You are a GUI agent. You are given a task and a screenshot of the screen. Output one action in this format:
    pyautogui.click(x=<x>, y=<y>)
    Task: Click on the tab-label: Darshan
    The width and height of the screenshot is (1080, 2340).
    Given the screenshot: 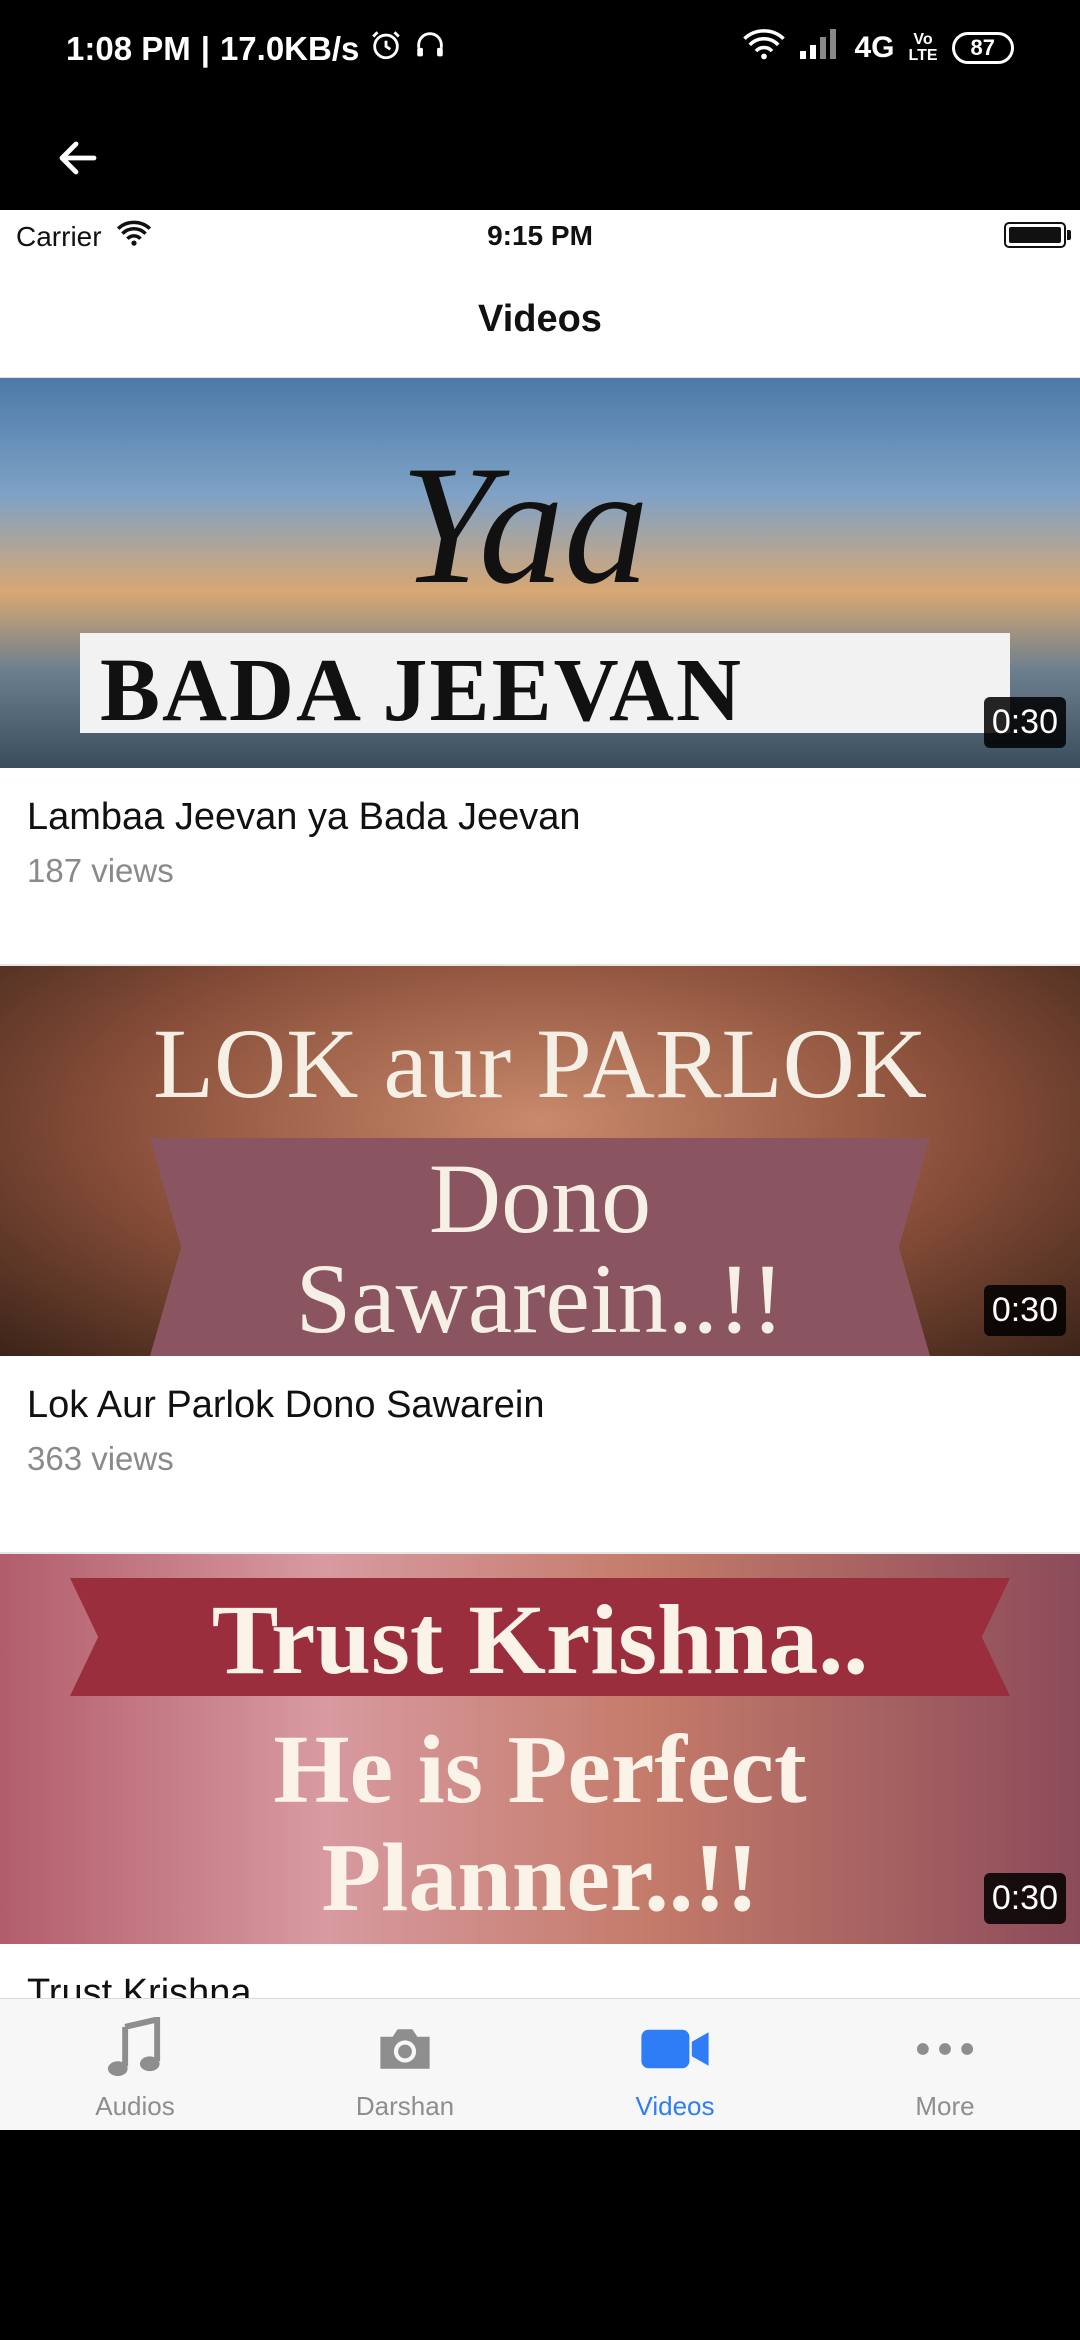 What is the action you would take?
    pyautogui.click(x=405, y=2106)
    